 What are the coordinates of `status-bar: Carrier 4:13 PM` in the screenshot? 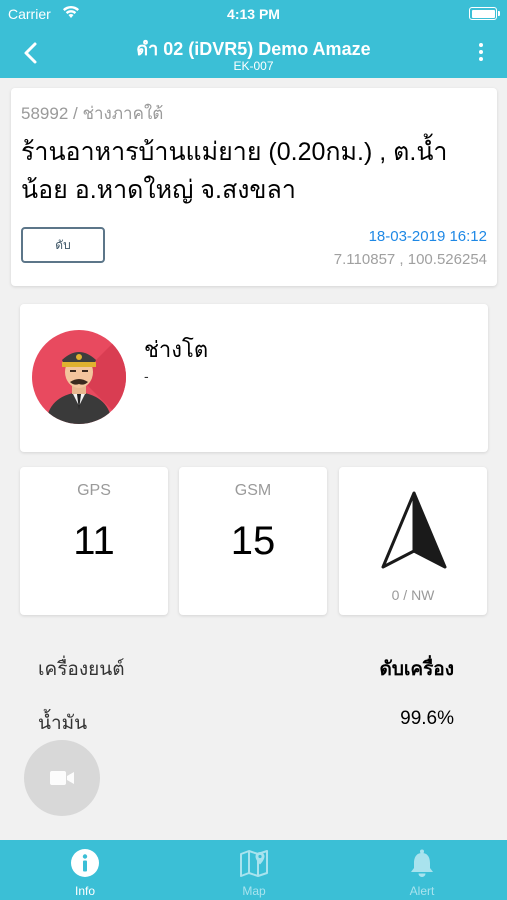 It's located at (253, 14).